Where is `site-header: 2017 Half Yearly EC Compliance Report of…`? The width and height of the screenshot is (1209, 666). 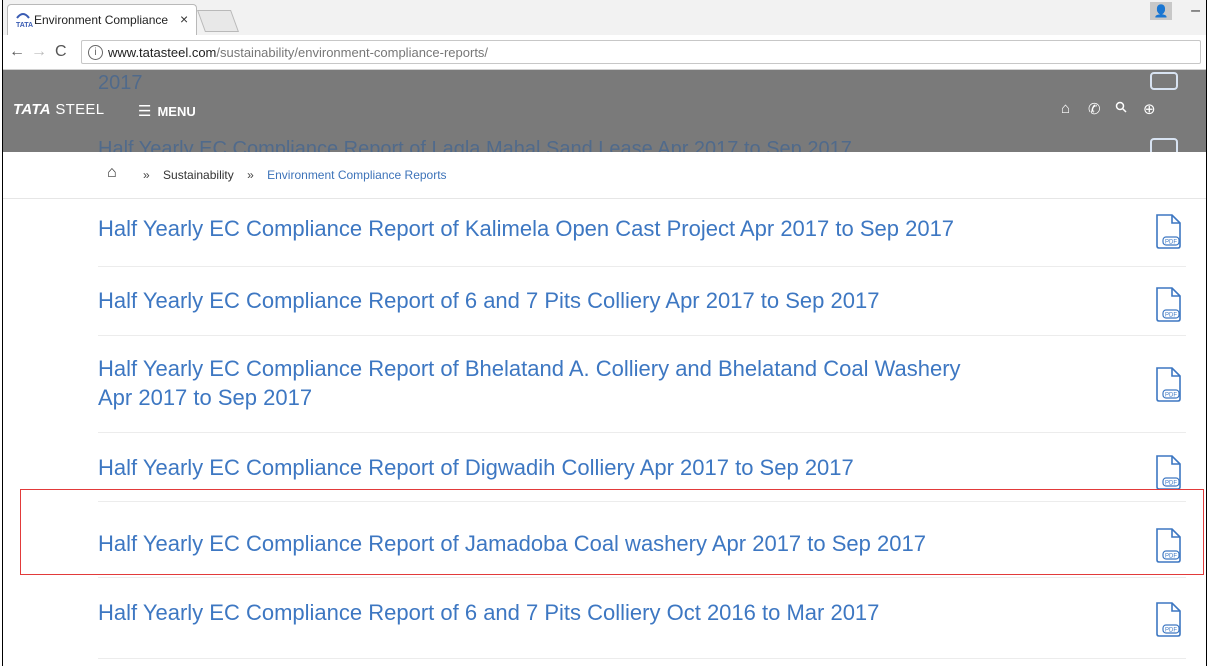 site-header: 2017 Half Yearly EC Compliance Report of… is located at coordinates (604, 111).